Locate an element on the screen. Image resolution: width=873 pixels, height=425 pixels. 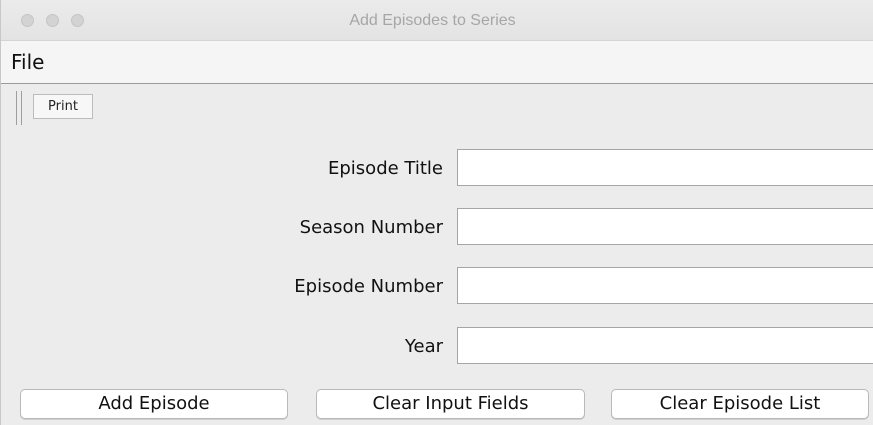
episode-title-label: Episode Title is located at coordinates (385, 168).